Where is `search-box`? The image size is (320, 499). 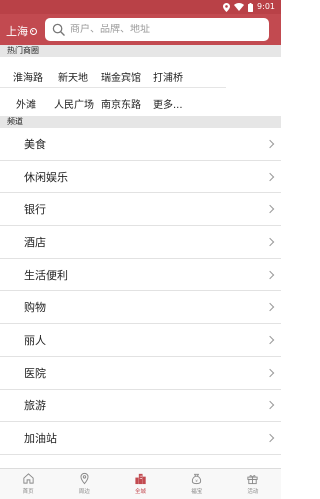
search-box is located at coordinates (157, 29).